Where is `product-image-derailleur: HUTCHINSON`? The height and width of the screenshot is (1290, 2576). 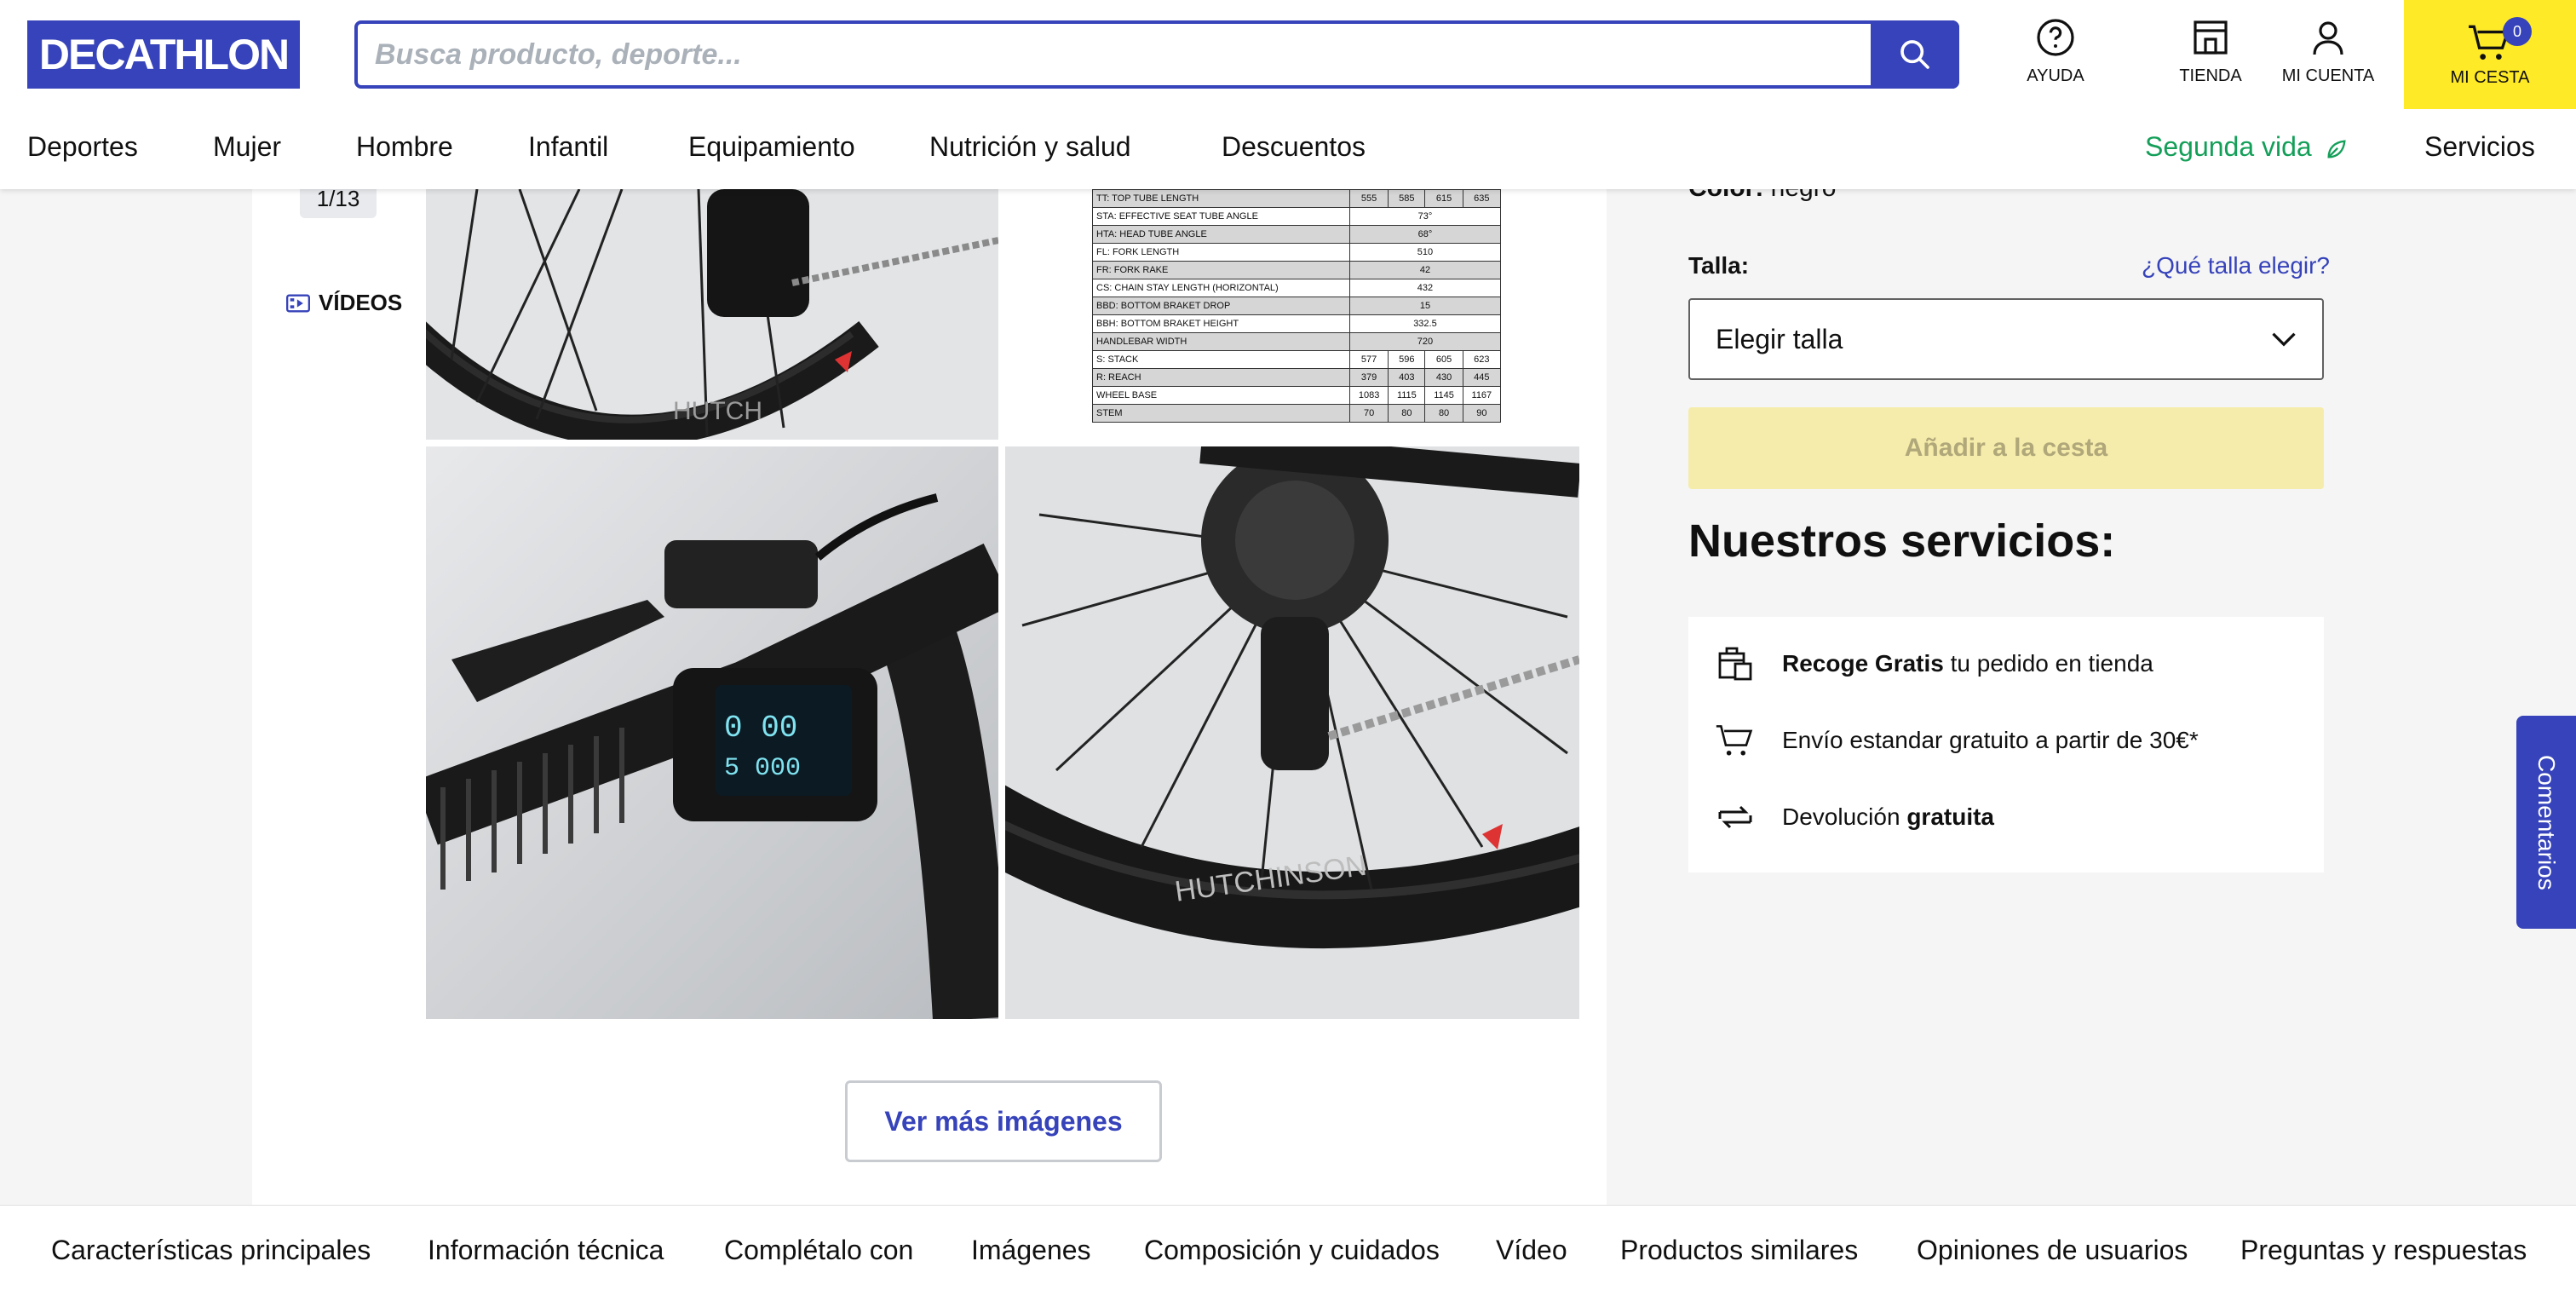 product-image-derailleur: HUTCHINSON is located at coordinates (1292, 732).